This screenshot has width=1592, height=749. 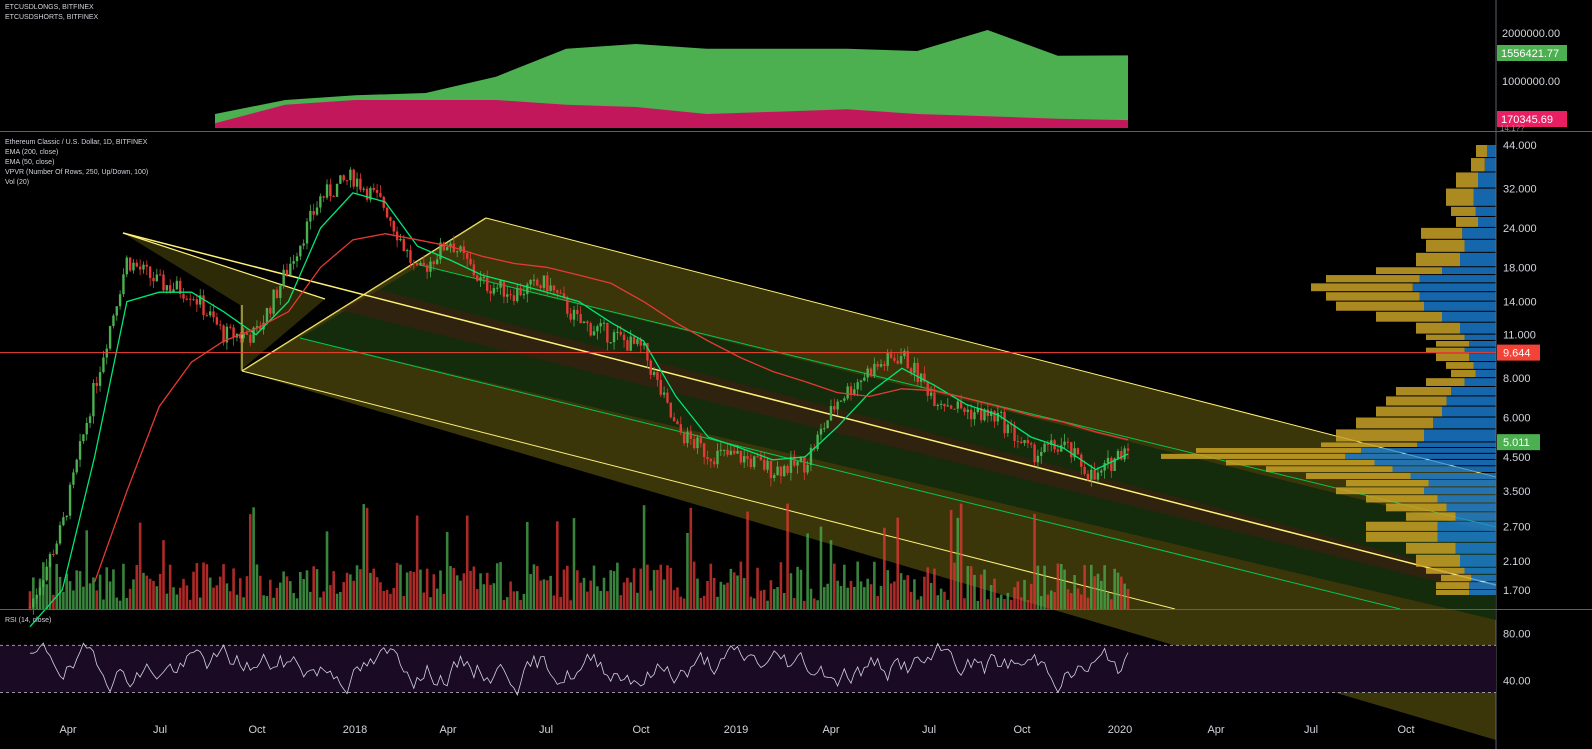 I want to click on time-axis-label: Apr, so click(x=447, y=730).